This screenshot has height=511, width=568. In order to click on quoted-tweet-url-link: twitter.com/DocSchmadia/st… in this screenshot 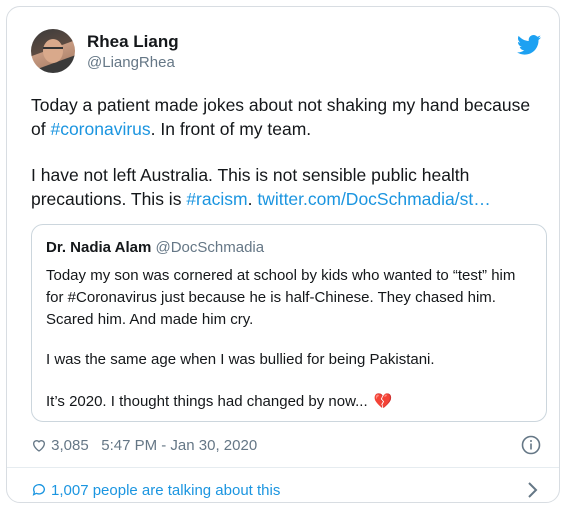, I will do `click(373, 199)`.